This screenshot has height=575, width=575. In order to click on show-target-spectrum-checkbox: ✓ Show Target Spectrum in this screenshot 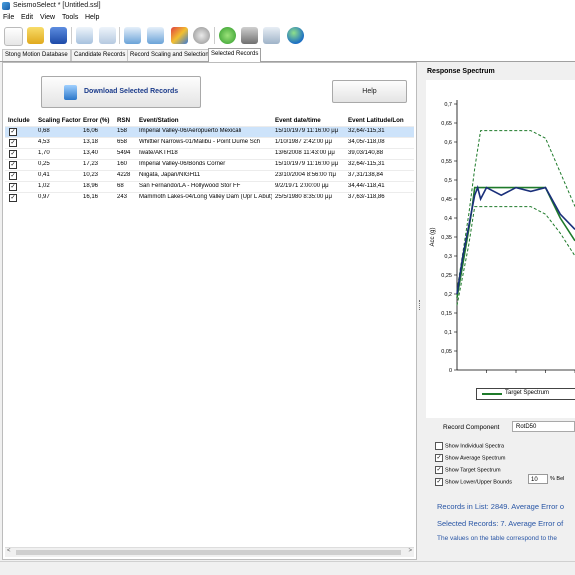, I will do `click(468, 470)`.